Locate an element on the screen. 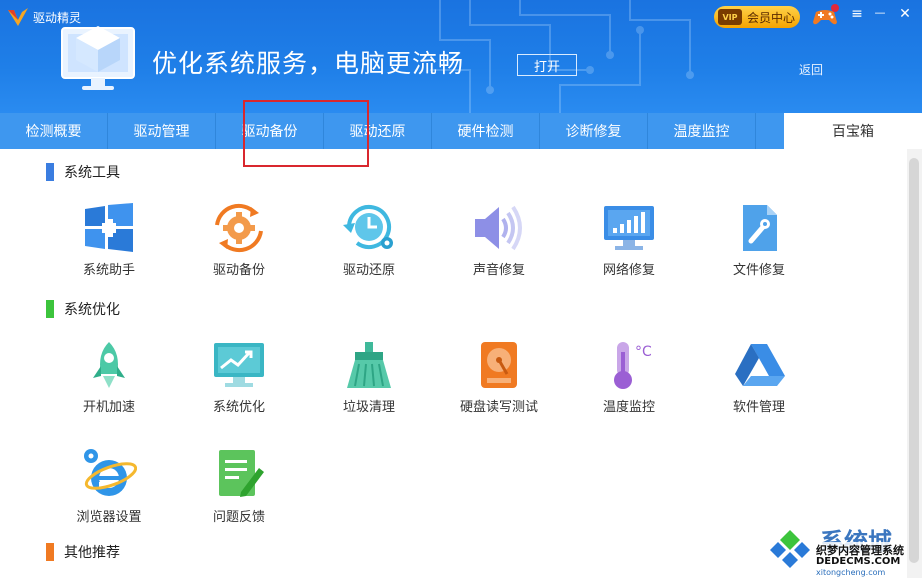 This screenshot has height=578, width=922. monitor-chart-icon is located at coordinates (239, 365).